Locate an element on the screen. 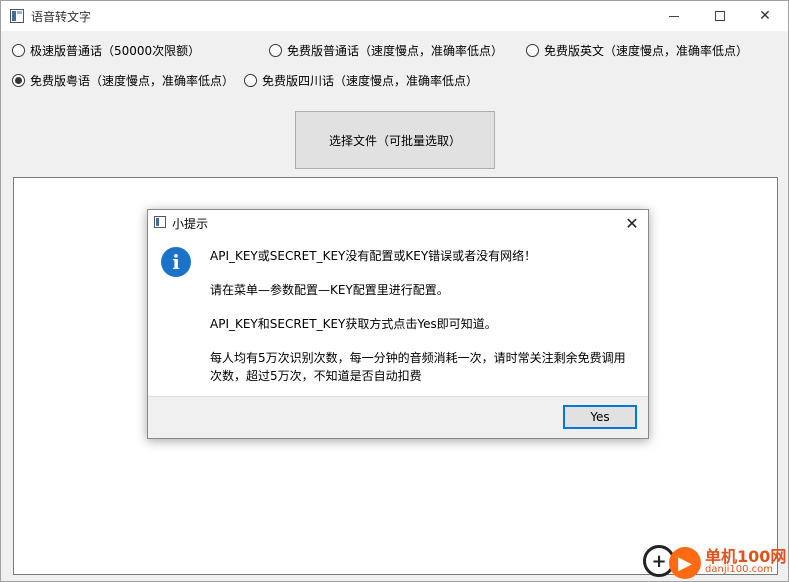 This screenshot has width=789, height=582. watermark-play-icon: ▶ is located at coordinates (685, 563).